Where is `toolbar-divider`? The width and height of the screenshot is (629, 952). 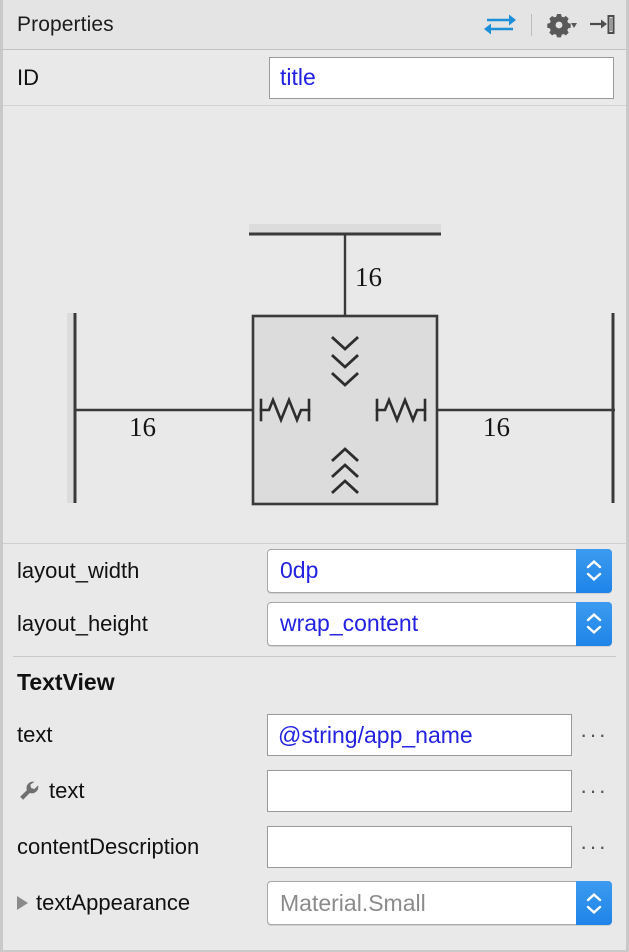 toolbar-divider is located at coordinates (531, 25).